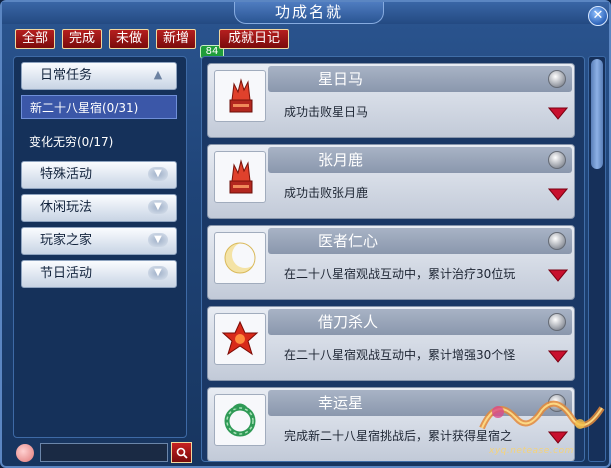 Image resolution: width=611 pixels, height=468 pixels. I want to click on card-header: 借刀杀人, so click(420, 322).